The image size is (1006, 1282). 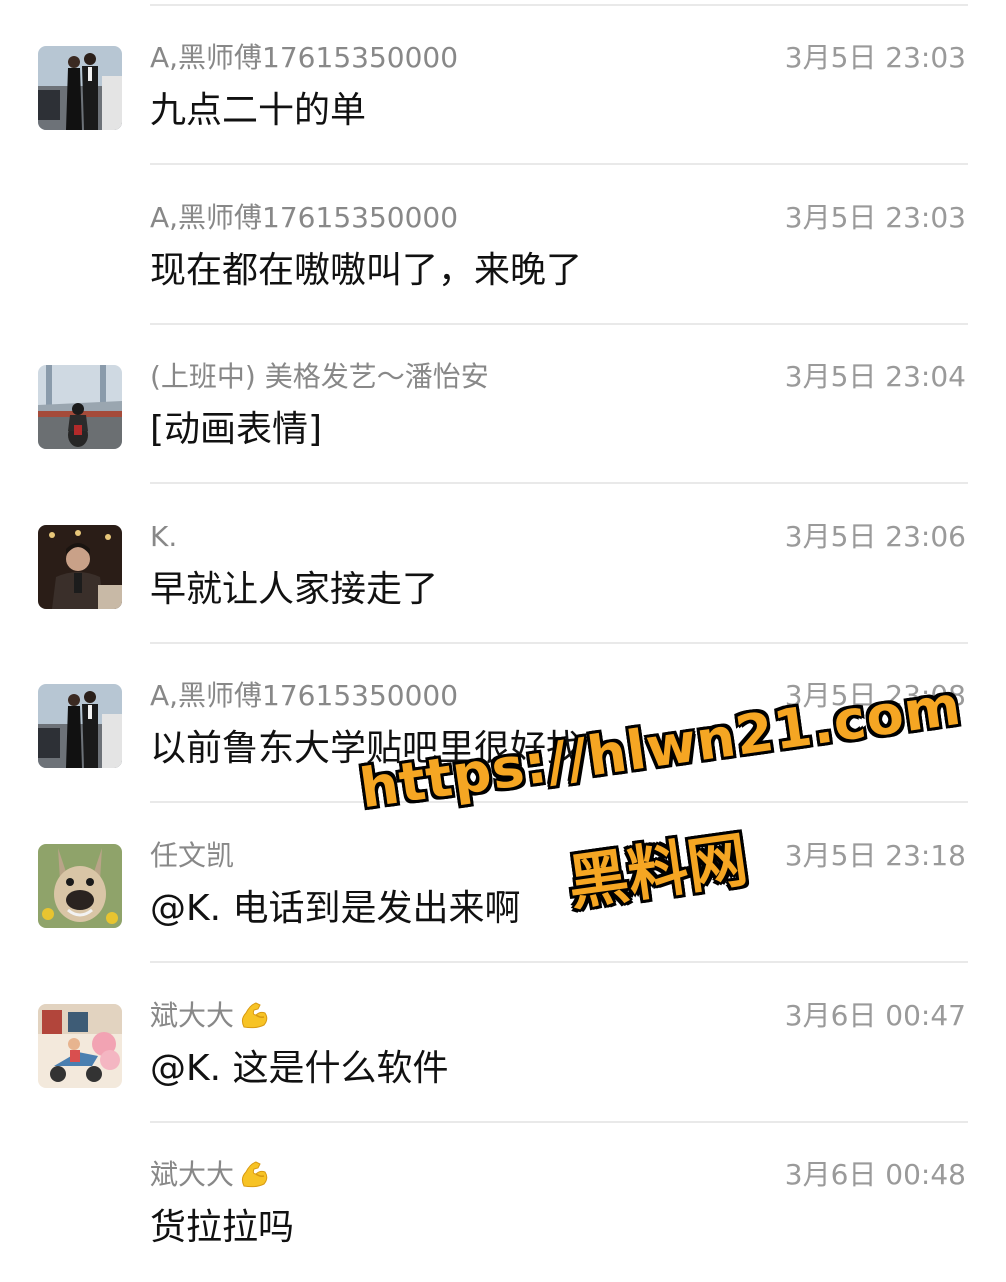 I want to click on list-item: 斌大大 3月6日 00:47 @K. 这是什么软件, so click(x=503, y=1043).